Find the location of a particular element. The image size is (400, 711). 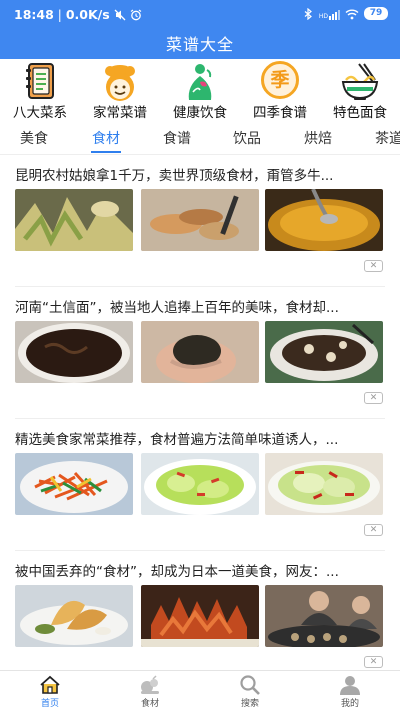

active-tab-indicator is located at coordinates (106, 152).